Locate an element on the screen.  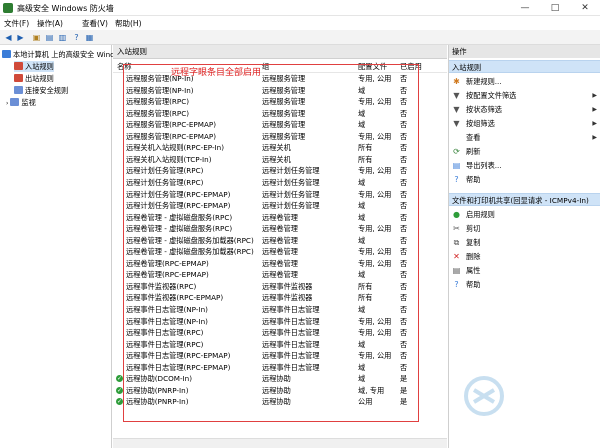
table-row: 远程事件日志管理(NP-In) 远程事件日志管理 域 否 is located at coordinates (280, 310).